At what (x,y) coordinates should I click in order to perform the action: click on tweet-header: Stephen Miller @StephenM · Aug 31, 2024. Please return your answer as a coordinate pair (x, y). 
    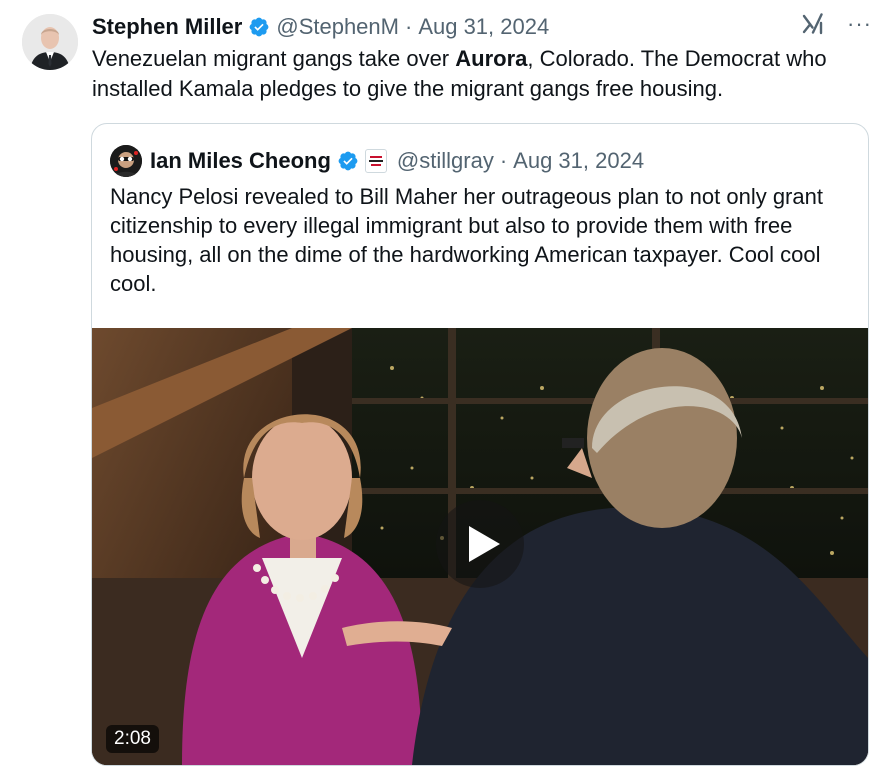
    Looking at the image, I should click on (320, 27).